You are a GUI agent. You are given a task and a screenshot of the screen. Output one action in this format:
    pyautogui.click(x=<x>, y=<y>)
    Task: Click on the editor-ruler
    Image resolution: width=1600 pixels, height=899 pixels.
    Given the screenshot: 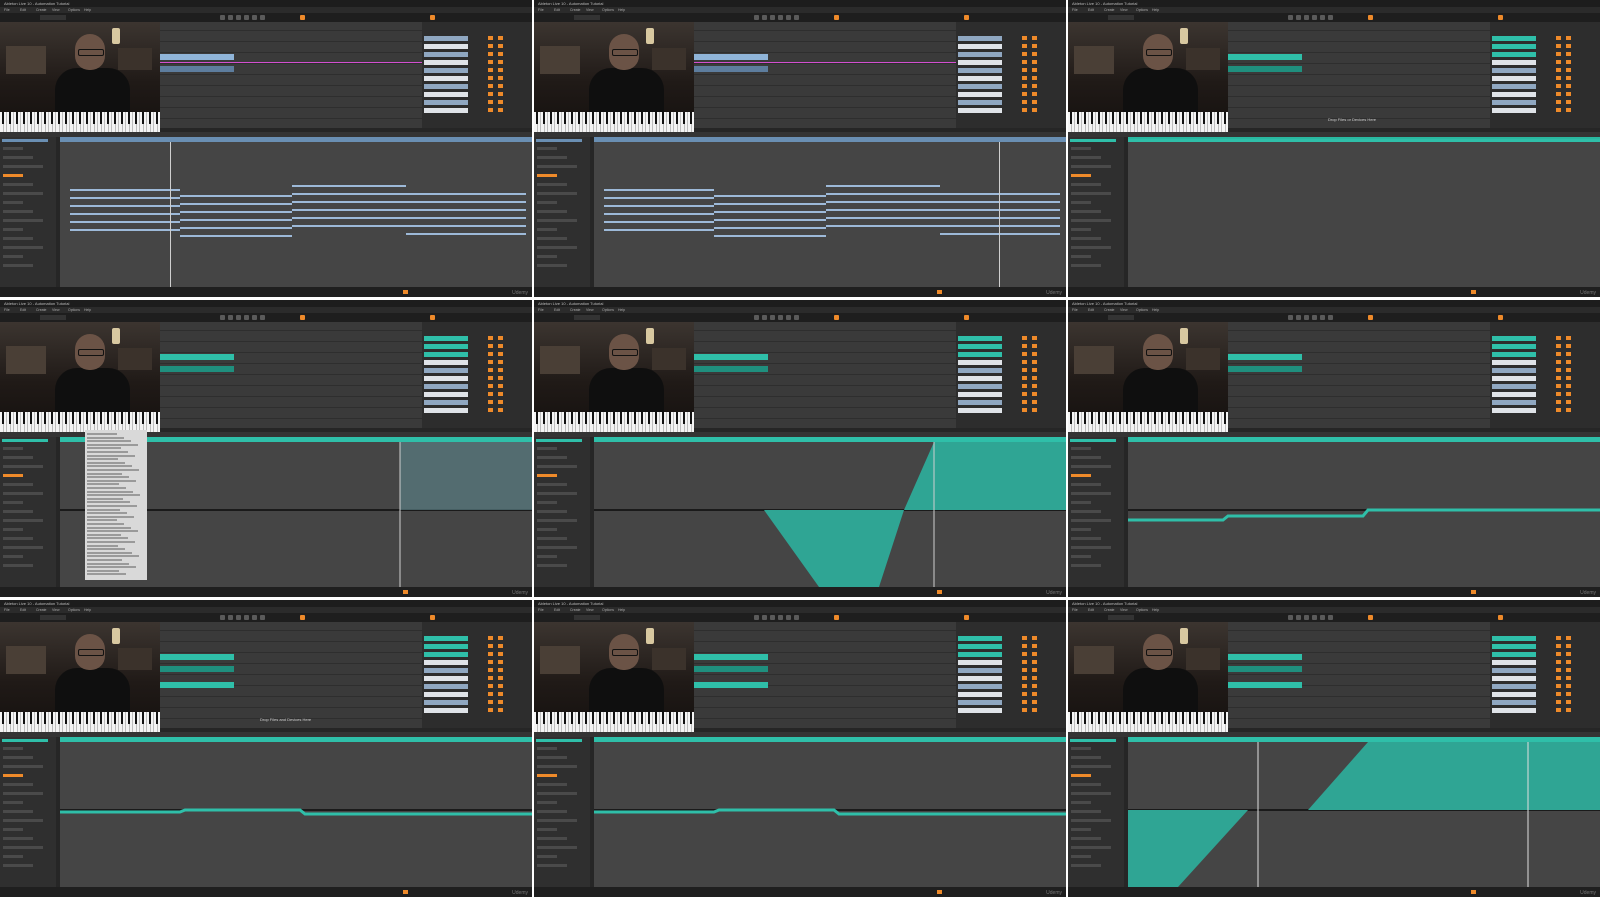 What is the action you would take?
    pyautogui.click(x=830, y=139)
    